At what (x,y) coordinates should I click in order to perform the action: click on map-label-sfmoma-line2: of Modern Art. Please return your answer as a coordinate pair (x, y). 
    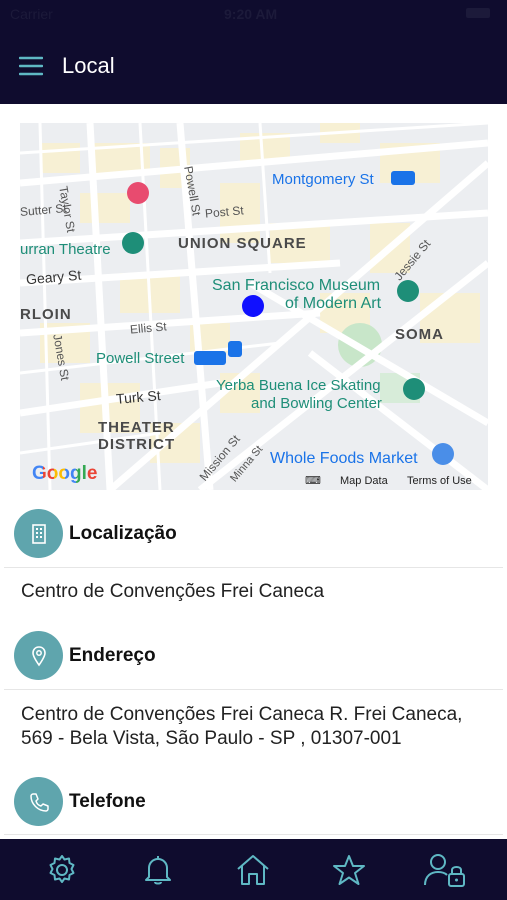
    Looking at the image, I should click on (333, 303).